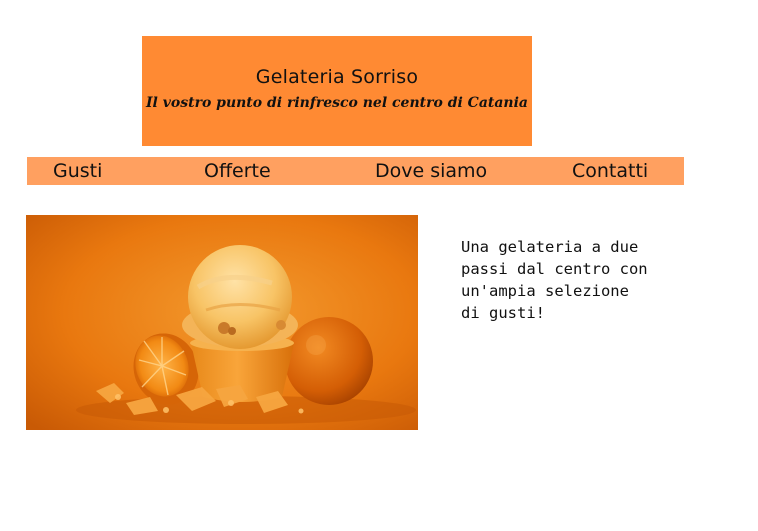 The width and height of the screenshot is (758, 531). What do you see at coordinates (355, 171) in the screenshot?
I see `main-nav: Gusti Offerte Dove siamo Contatti` at bounding box center [355, 171].